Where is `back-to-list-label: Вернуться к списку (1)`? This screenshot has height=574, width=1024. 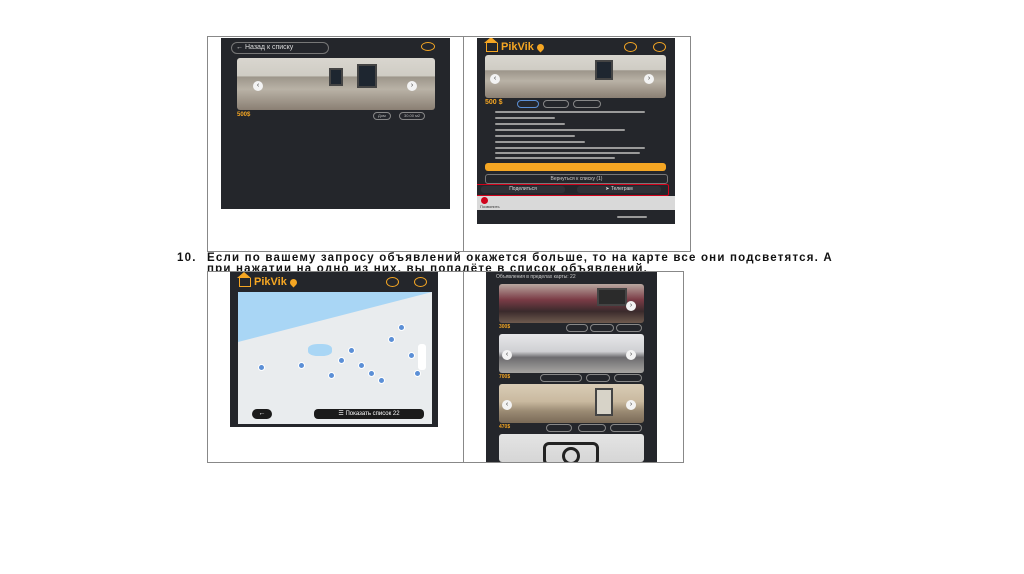 back-to-list-label: Вернуться к списку (1) is located at coordinates (576, 179).